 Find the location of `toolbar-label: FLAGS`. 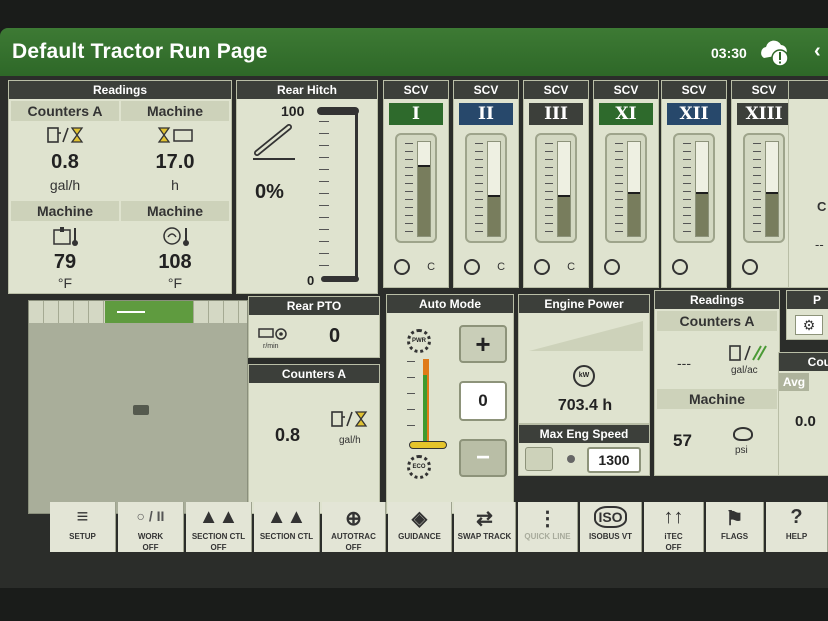

toolbar-label: FLAGS is located at coordinates (734, 536).